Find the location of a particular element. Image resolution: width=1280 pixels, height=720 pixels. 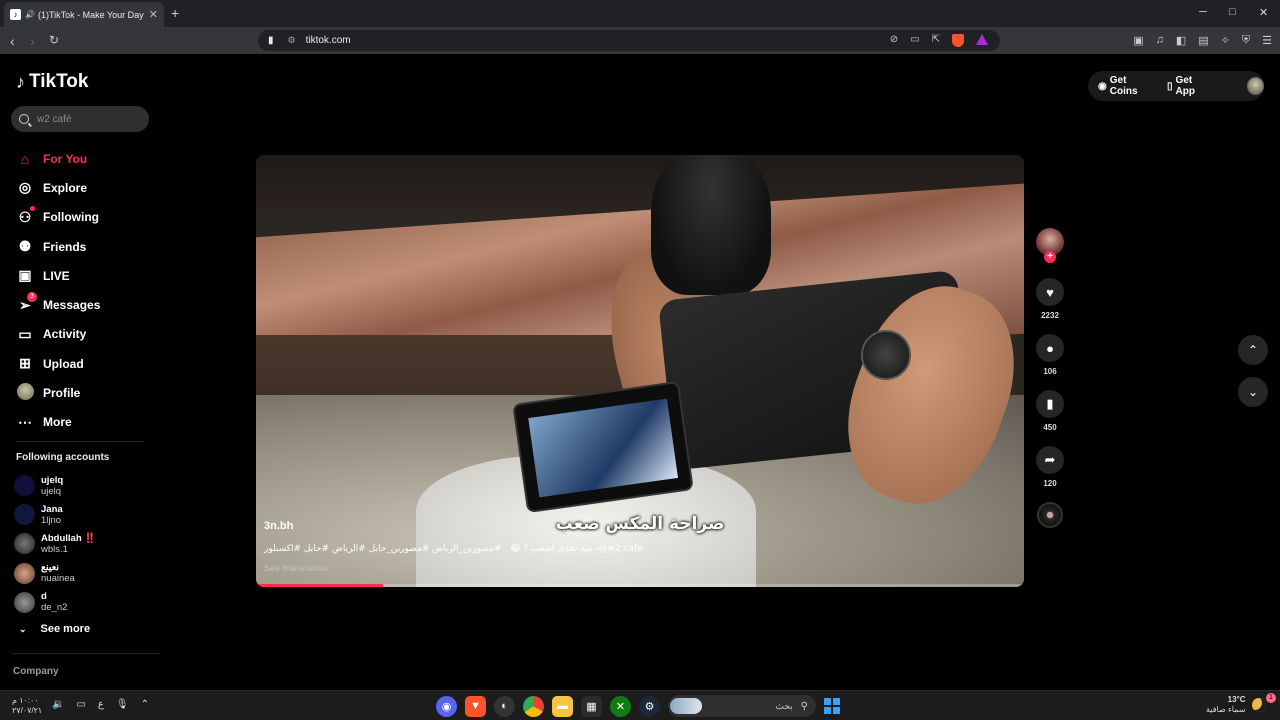

nav-for-you: ⌂ For You is located at coordinates (58, 158).